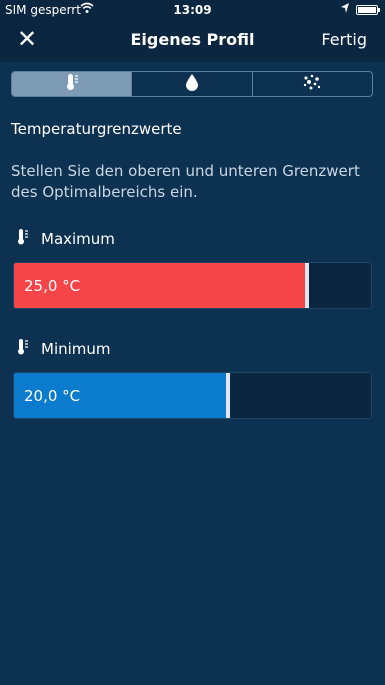 The image size is (385, 685). I want to click on minimum-slider: 20,0 °C, so click(192, 395).